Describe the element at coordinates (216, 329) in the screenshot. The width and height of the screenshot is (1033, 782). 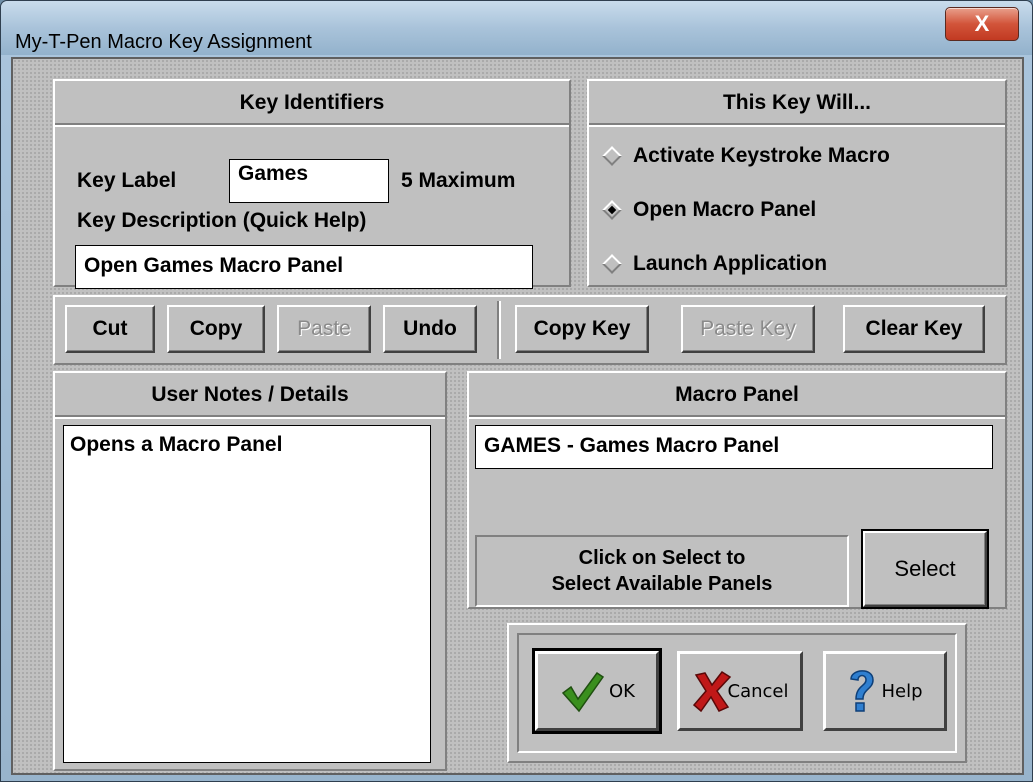
I see `copy-button: Copy` at that location.